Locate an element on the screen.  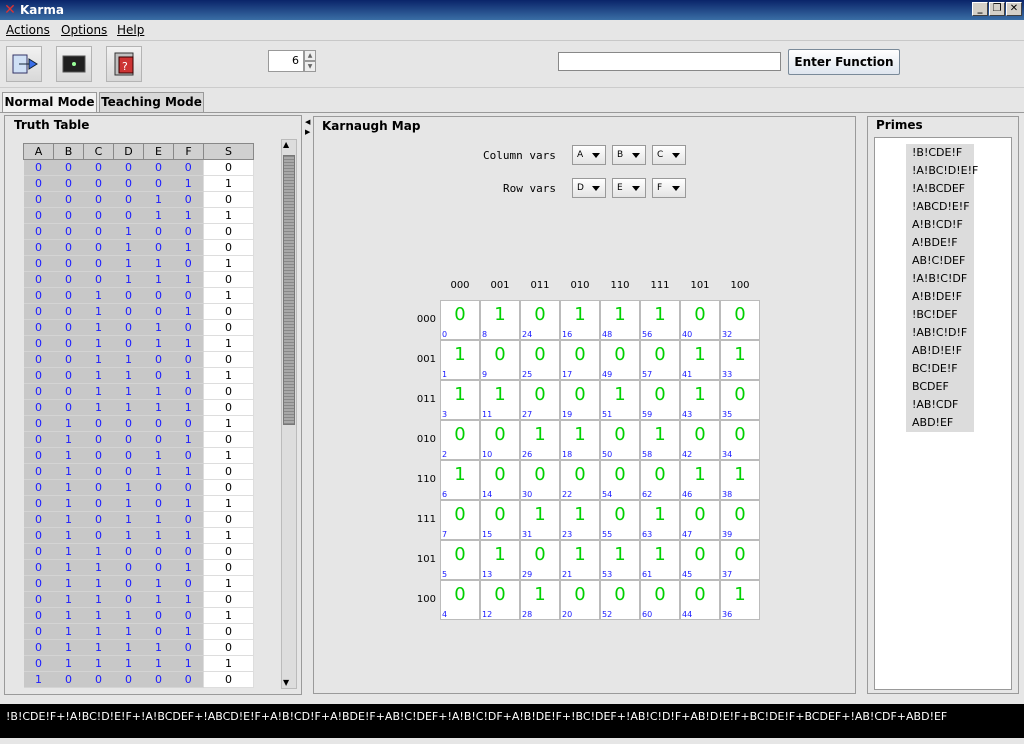
kmap-cell: 0 47 is located at coordinates (700, 520).